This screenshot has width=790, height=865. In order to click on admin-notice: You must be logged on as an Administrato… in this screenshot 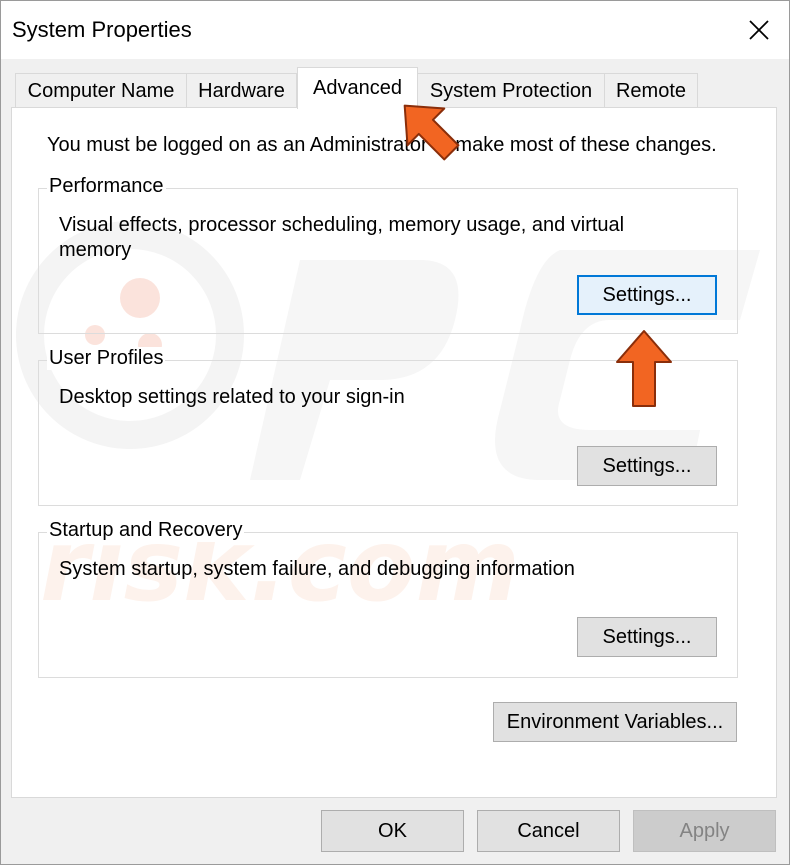, I will do `click(382, 145)`.